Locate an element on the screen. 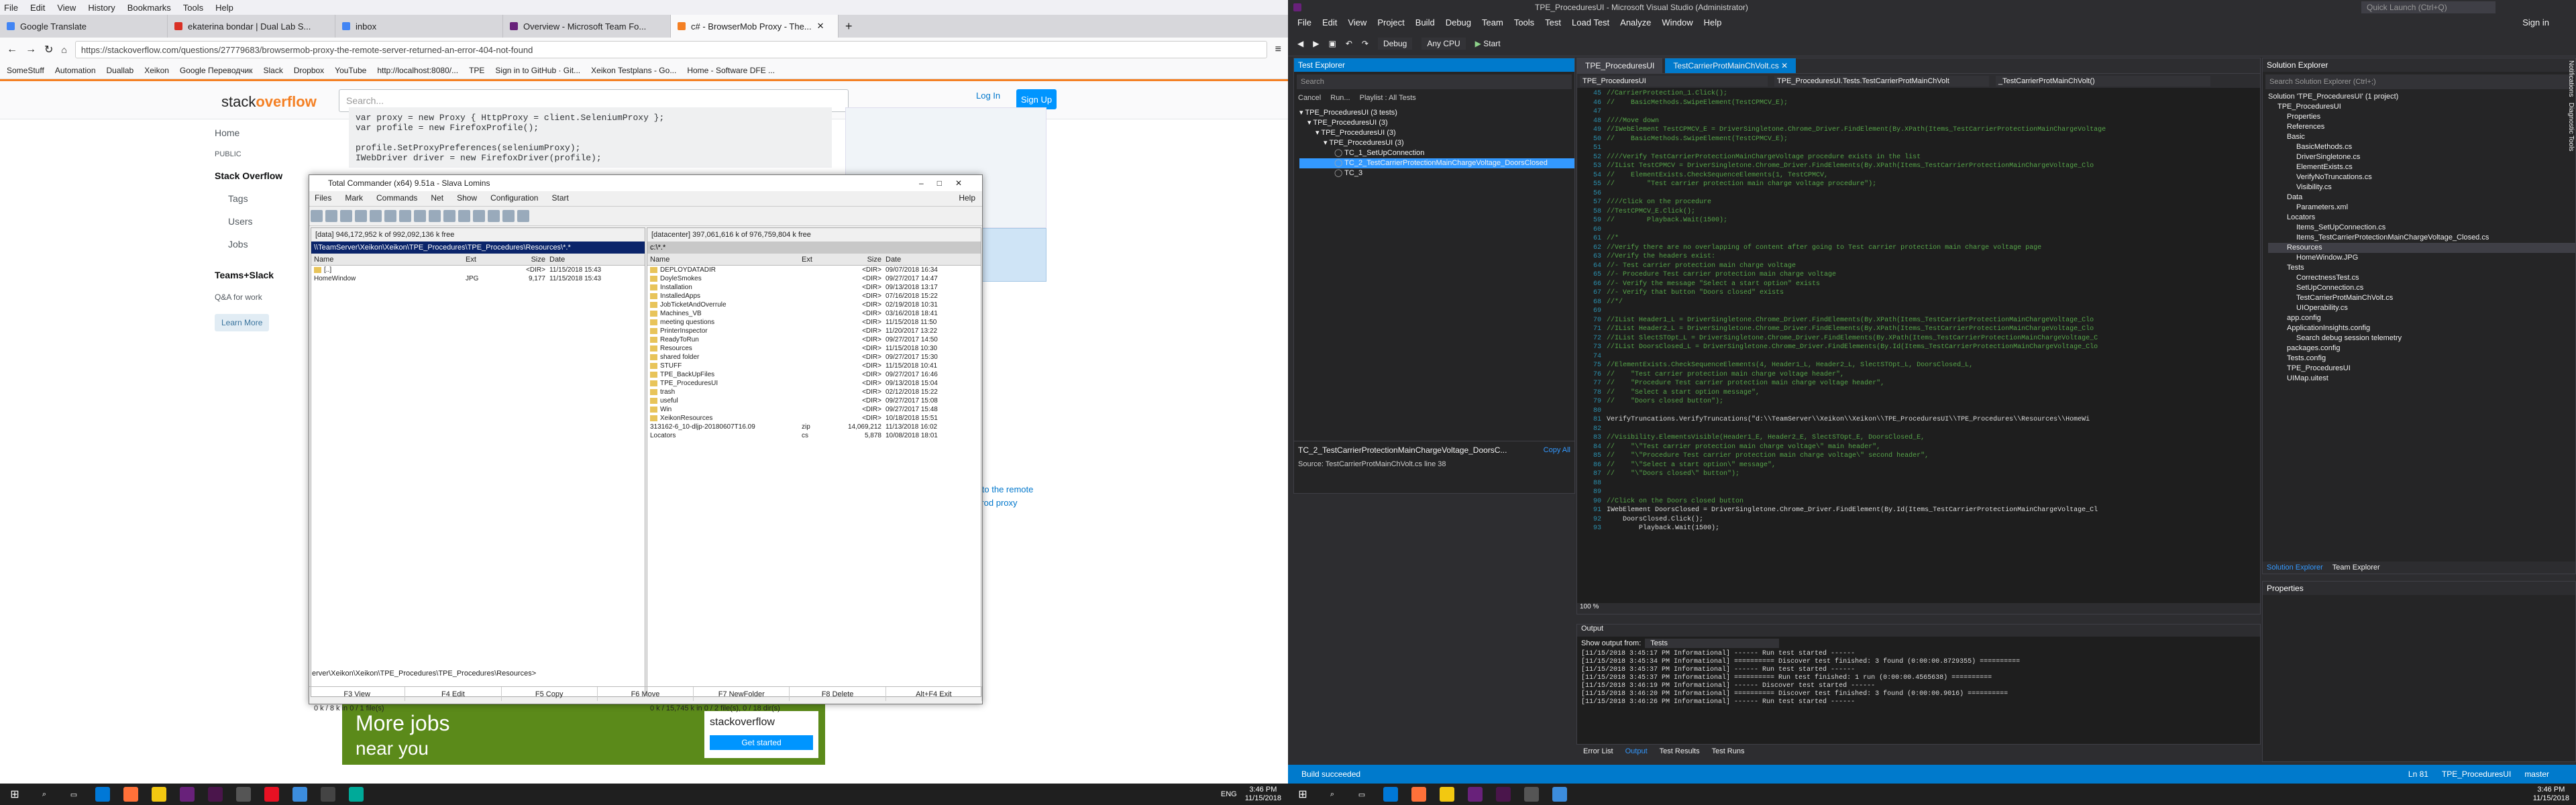  tc-menu-start: Start is located at coordinates (559, 198).